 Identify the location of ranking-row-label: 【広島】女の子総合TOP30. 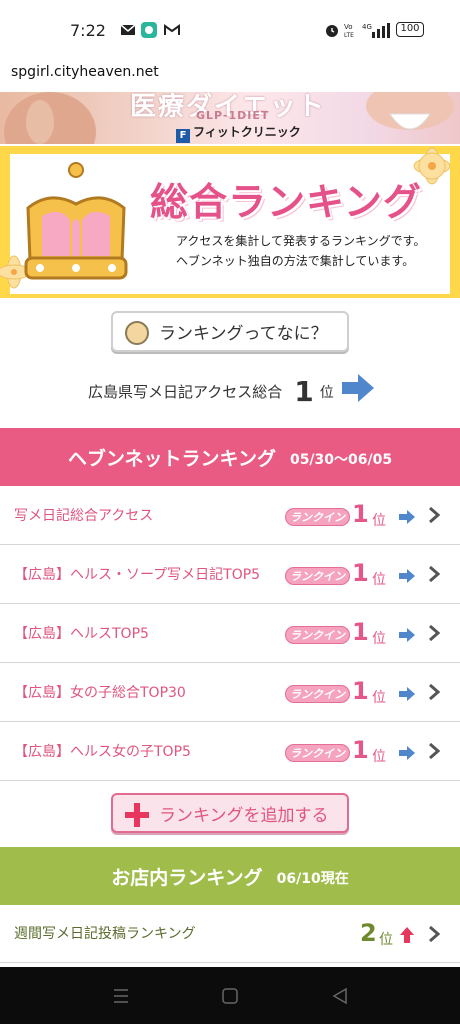
(100, 693).